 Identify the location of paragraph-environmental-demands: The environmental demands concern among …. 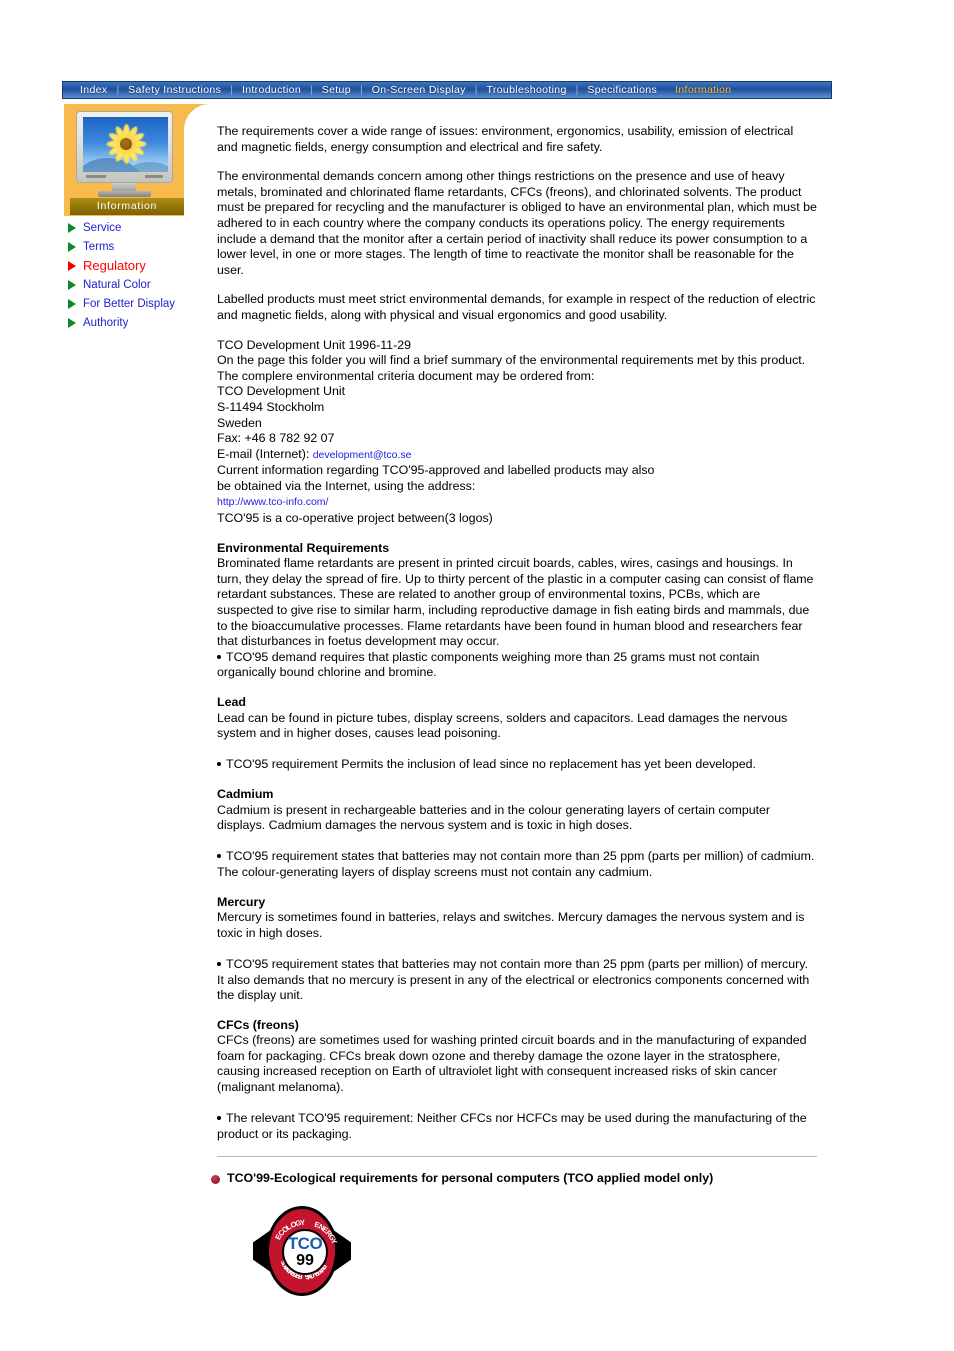
(517, 223).